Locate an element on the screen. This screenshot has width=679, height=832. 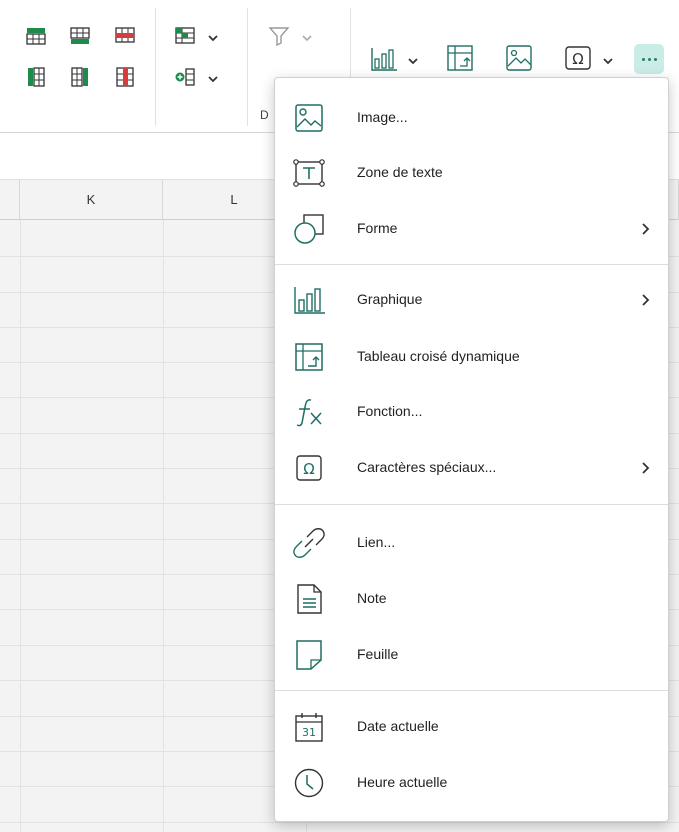
menu-item-pivot-table: Tableau croisé dynamique is located at coordinates (471, 357).